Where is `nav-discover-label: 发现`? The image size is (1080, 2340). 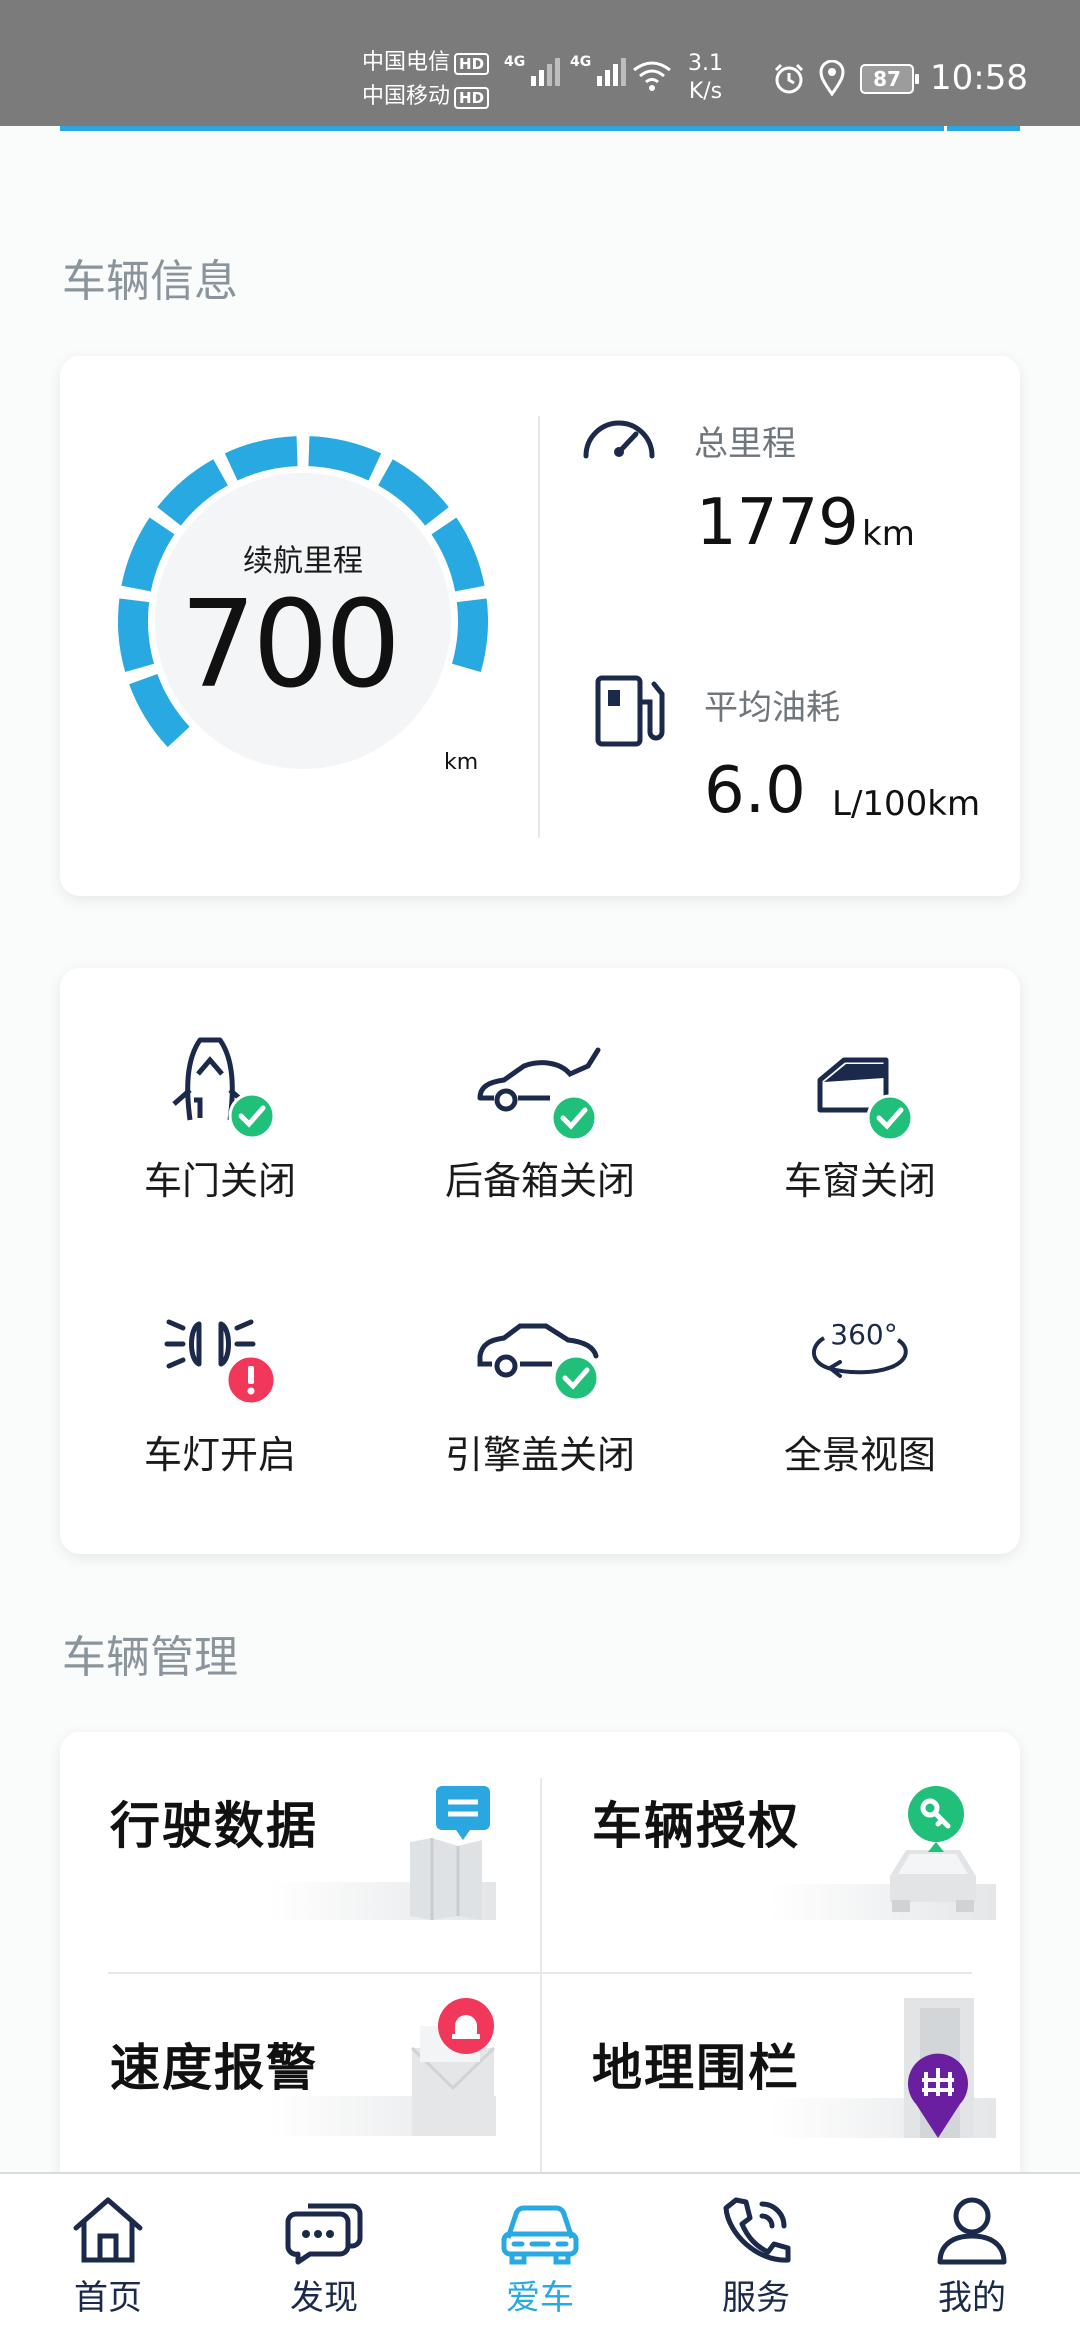 nav-discover-label: 发现 is located at coordinates (324, 2298).